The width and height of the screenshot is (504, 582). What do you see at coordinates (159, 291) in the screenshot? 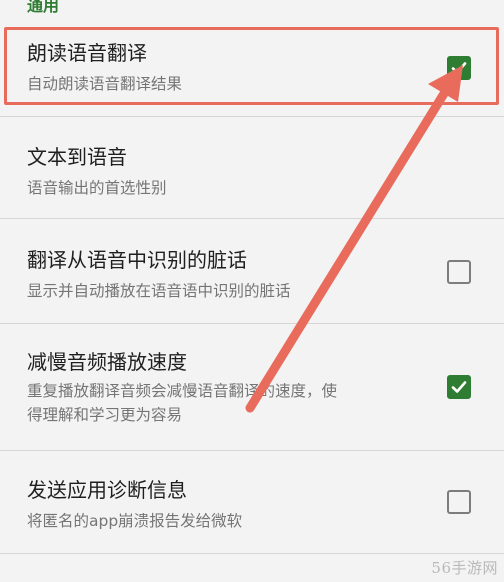
I see `setting-summary: 显示并自动播放在语音语中识别的脏话` at bounding box center [159, 291].